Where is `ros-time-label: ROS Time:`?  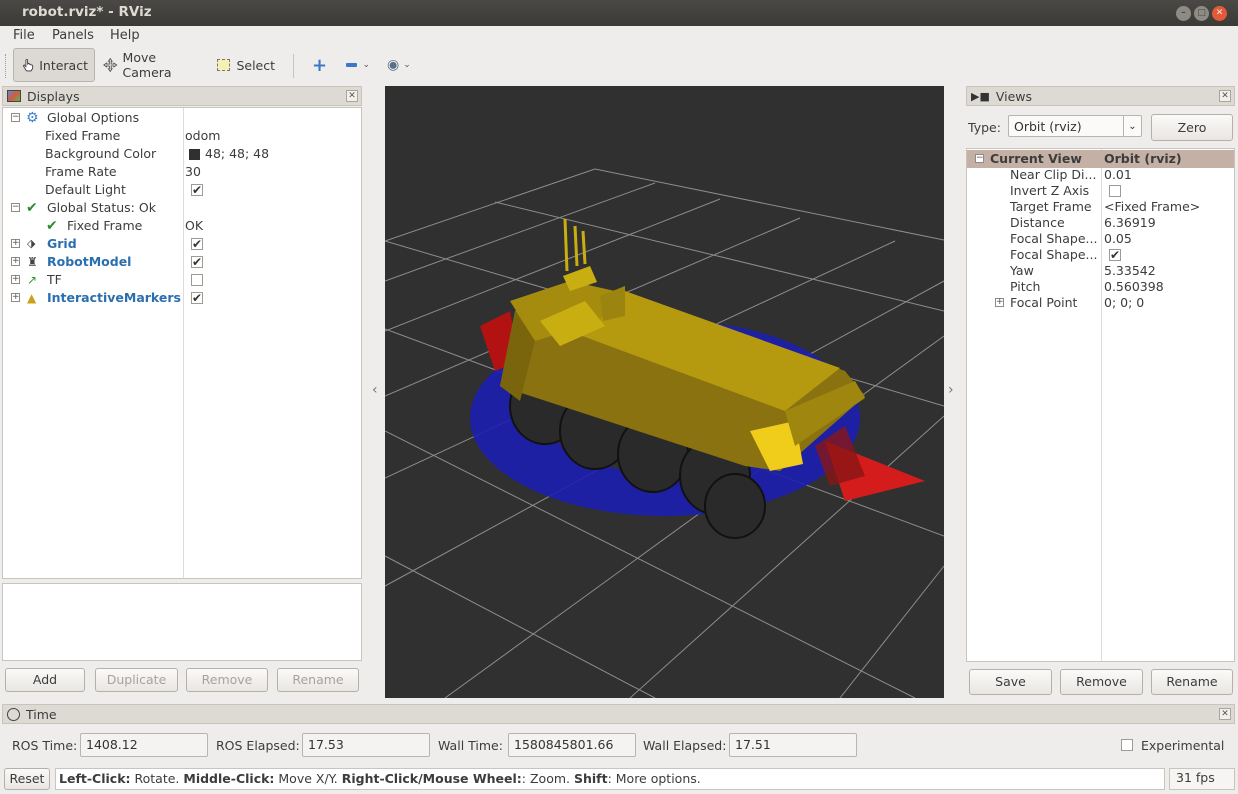
ros-time-label: ROS Time: is located at coordinates (45, 745).